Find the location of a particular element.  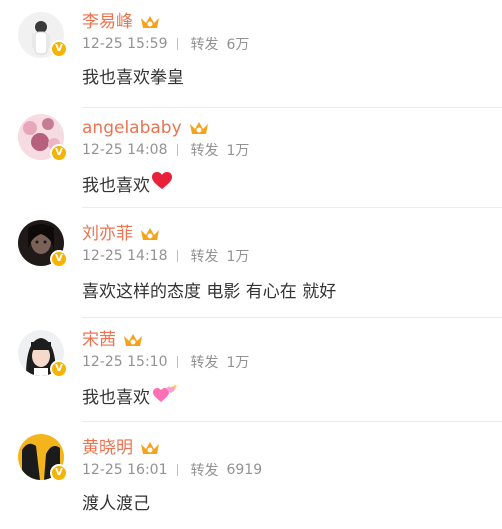

red-heart-icon is located at coordinates (162, 183).